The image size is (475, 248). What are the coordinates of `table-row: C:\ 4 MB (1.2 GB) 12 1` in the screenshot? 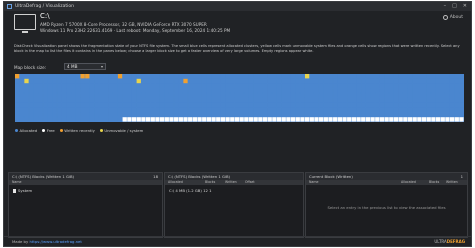 It's located at (190, 190).